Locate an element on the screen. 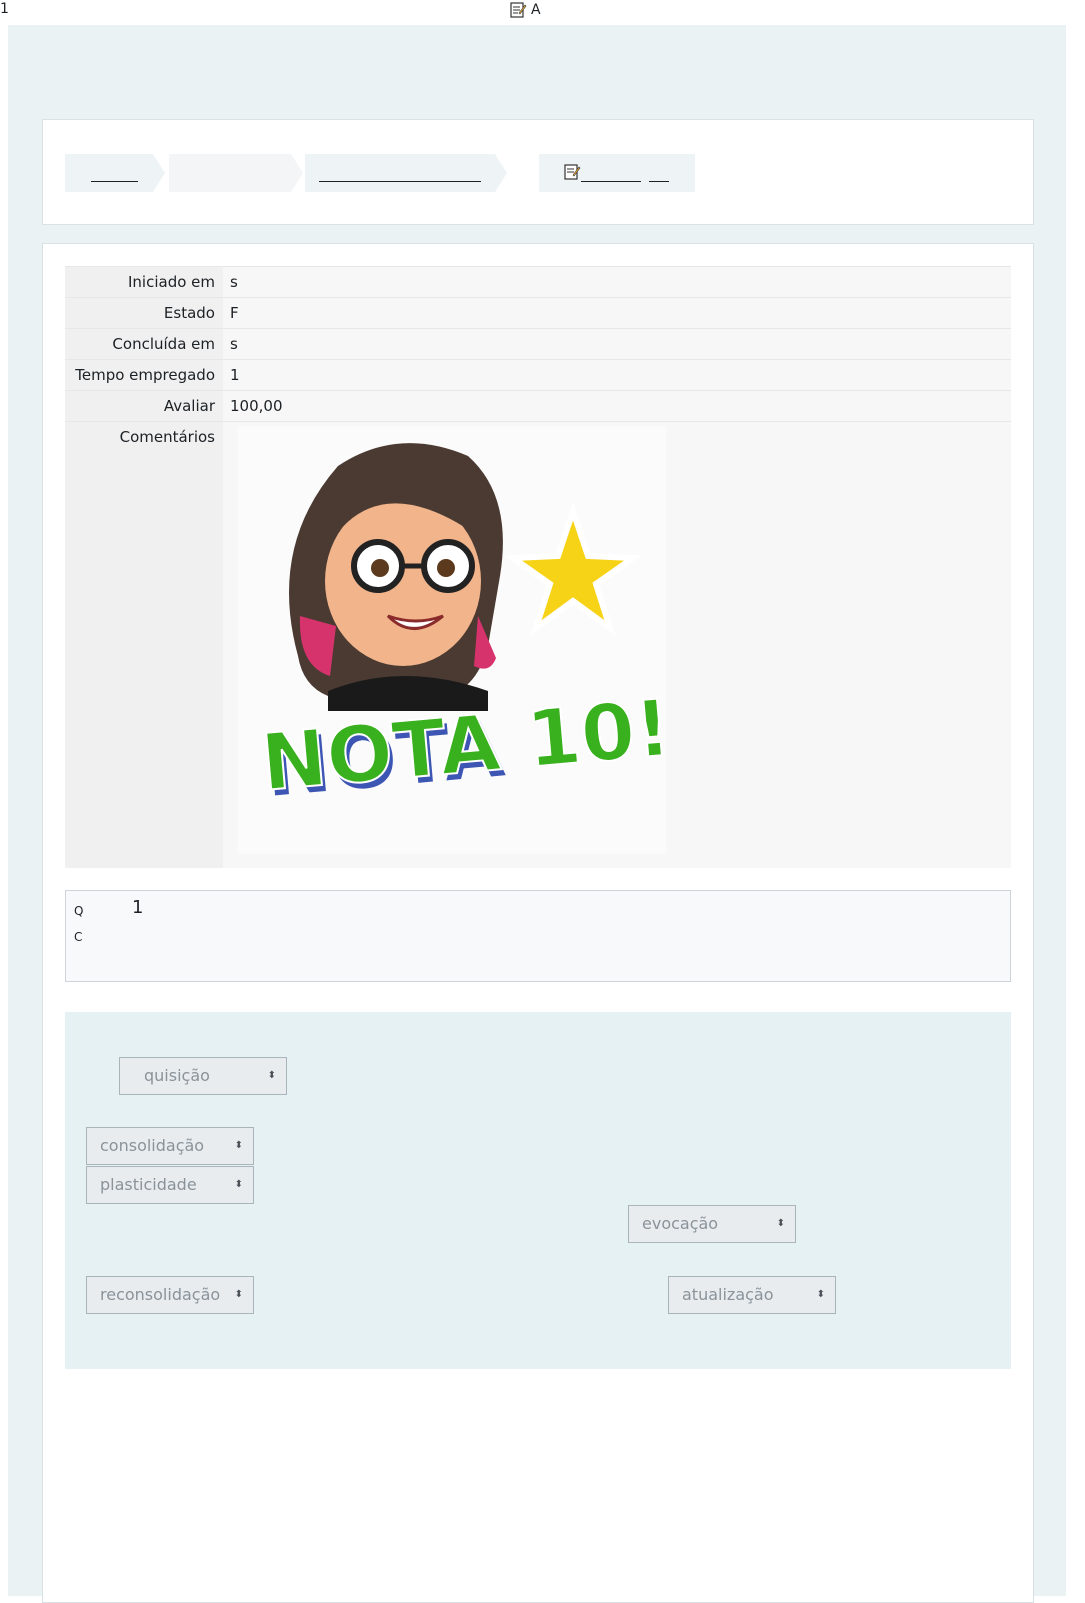 The image size is (1085, 1603). answer-select-4: evocação ⬍ is located at coordinates (712, 1224).